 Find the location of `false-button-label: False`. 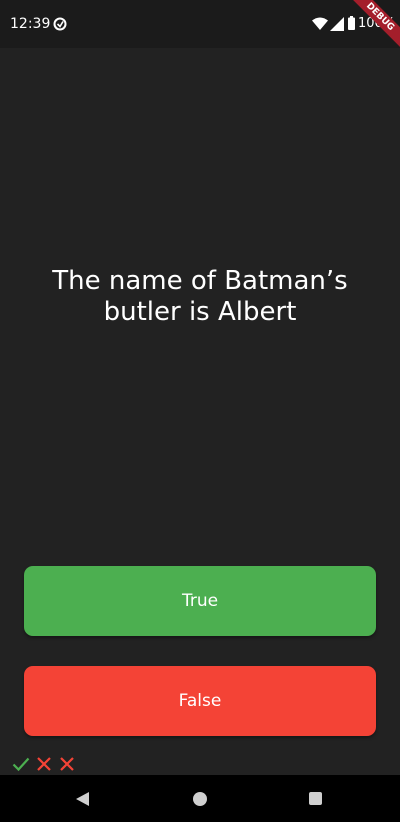

false-button-label: False is located at coordinates (200, 701).